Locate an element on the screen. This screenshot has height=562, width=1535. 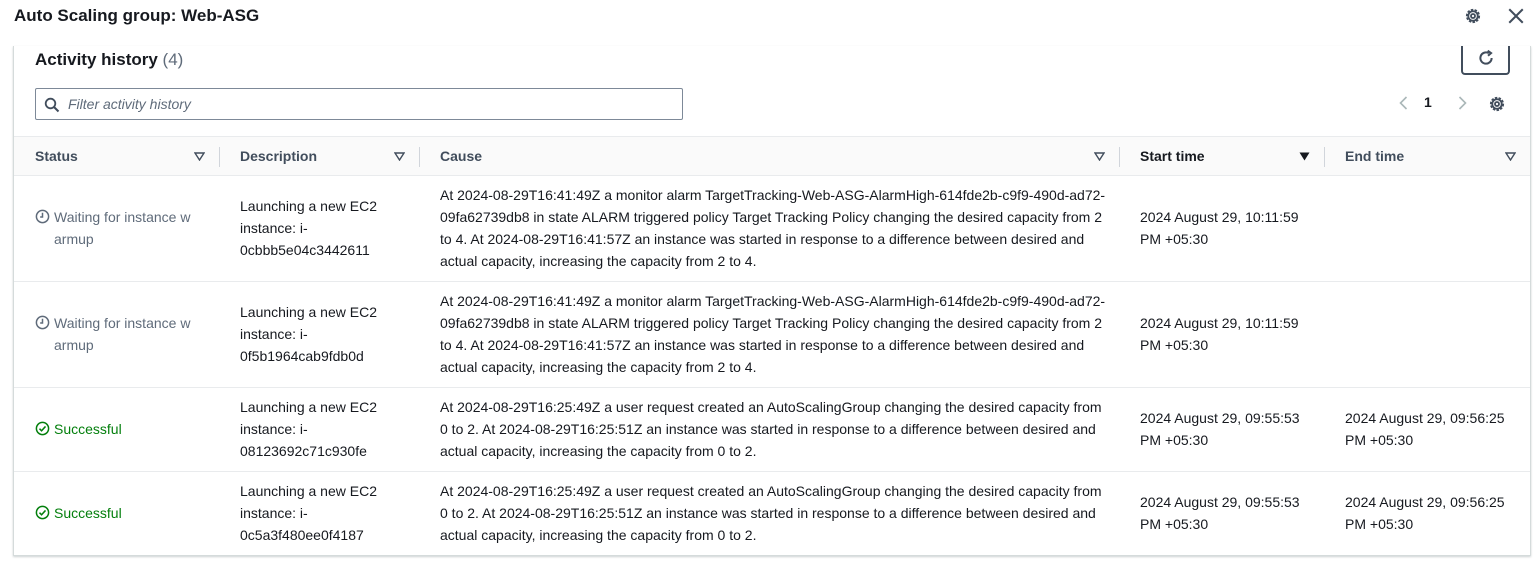
refresh-button is located at coordinates (1485, 60).